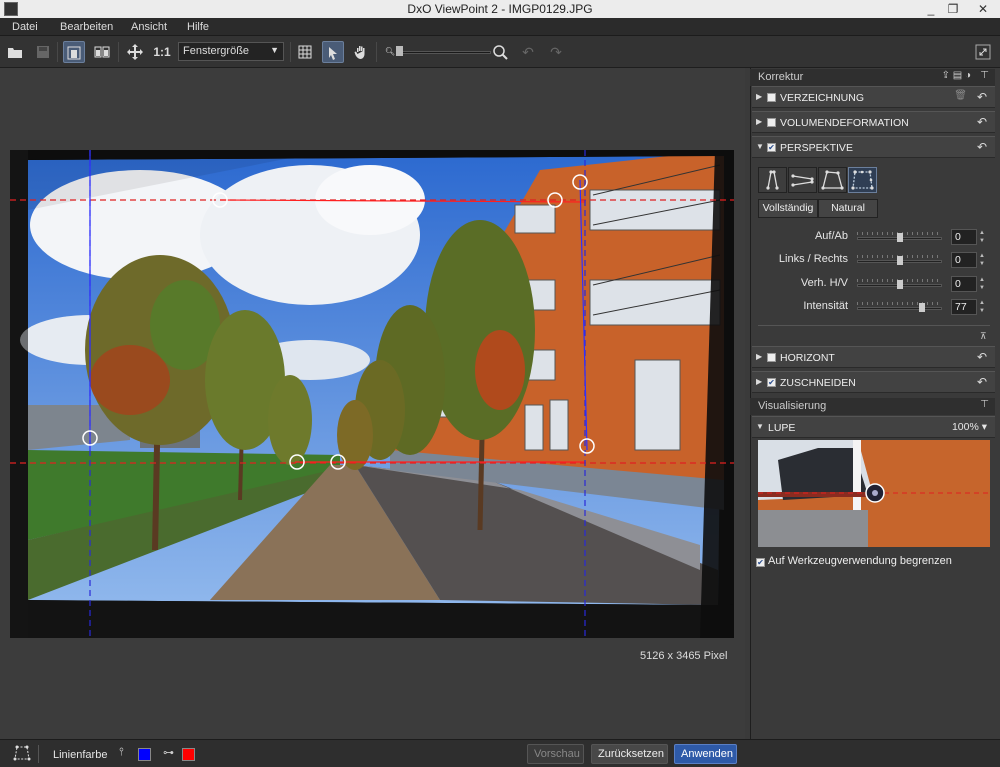 The width and height of the screenshot is (1000, 767). I want to click on section-volume: ▶ VOLUMENDEFORMATION ↶, so click(873, 122).